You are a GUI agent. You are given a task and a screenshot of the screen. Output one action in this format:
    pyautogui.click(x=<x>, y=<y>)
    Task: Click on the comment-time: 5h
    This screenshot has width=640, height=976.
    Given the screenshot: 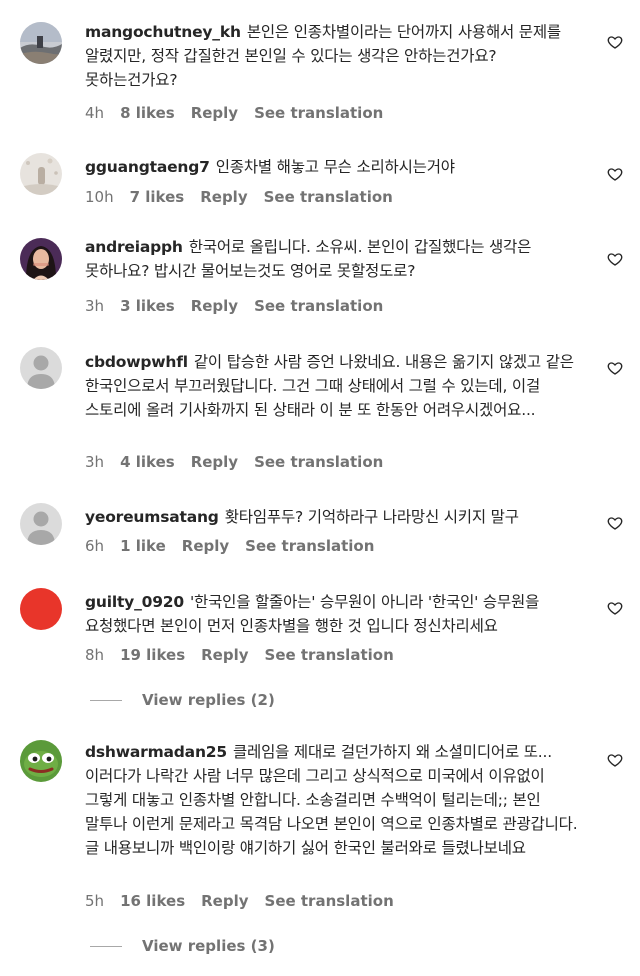 What is the action you would take?
    pyautogui.click(x=95, y=901)
    